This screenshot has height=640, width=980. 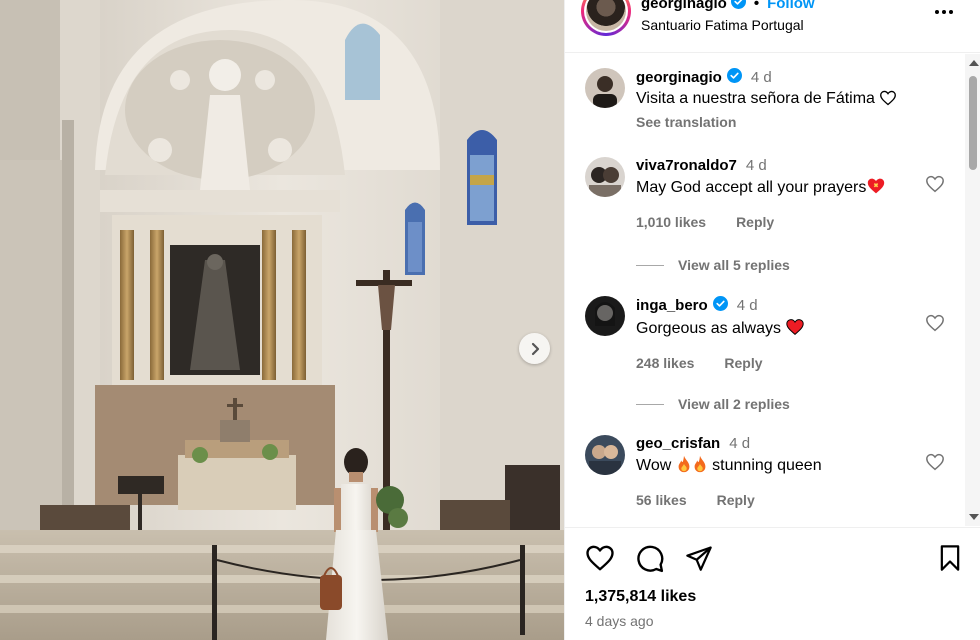 What do you see at coordinates (665, 363) in the screenshot?
I see `comment-likes: 248 likes` at bounding box center [665, 363].